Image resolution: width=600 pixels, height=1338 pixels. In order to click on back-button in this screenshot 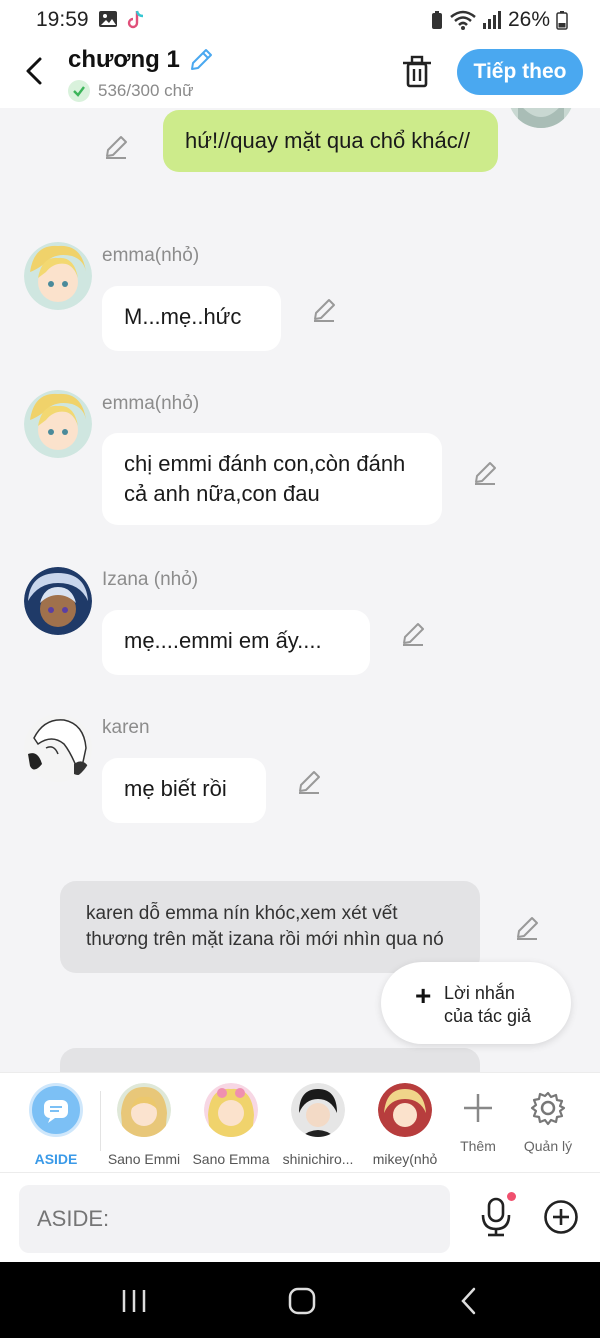, I will do `click(35, 71)`.